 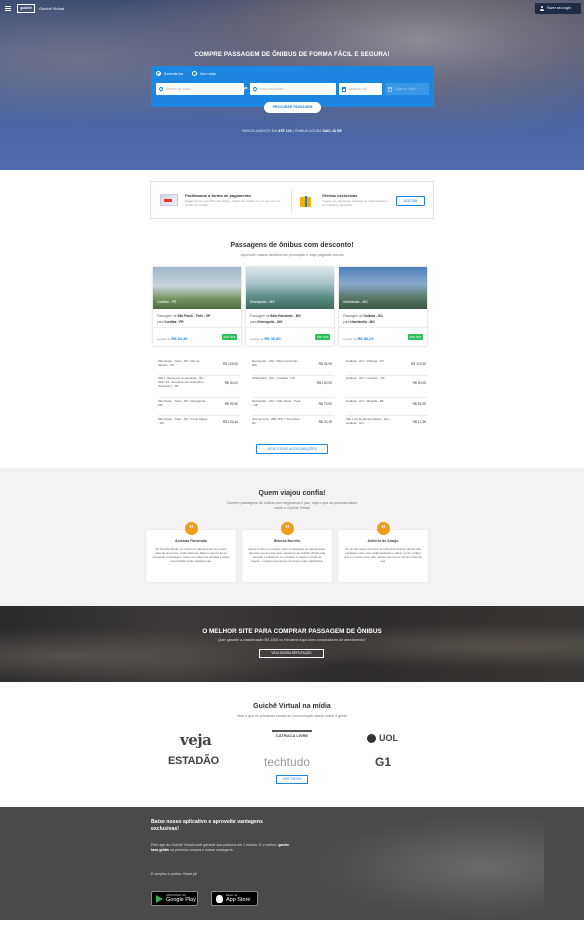 What do you see at coordinates (387, 386) in the screenshot?
I see `route-item: Goiânia - GO > Caruaru - PE R$ 90,00` at bounding box center [387, 386].